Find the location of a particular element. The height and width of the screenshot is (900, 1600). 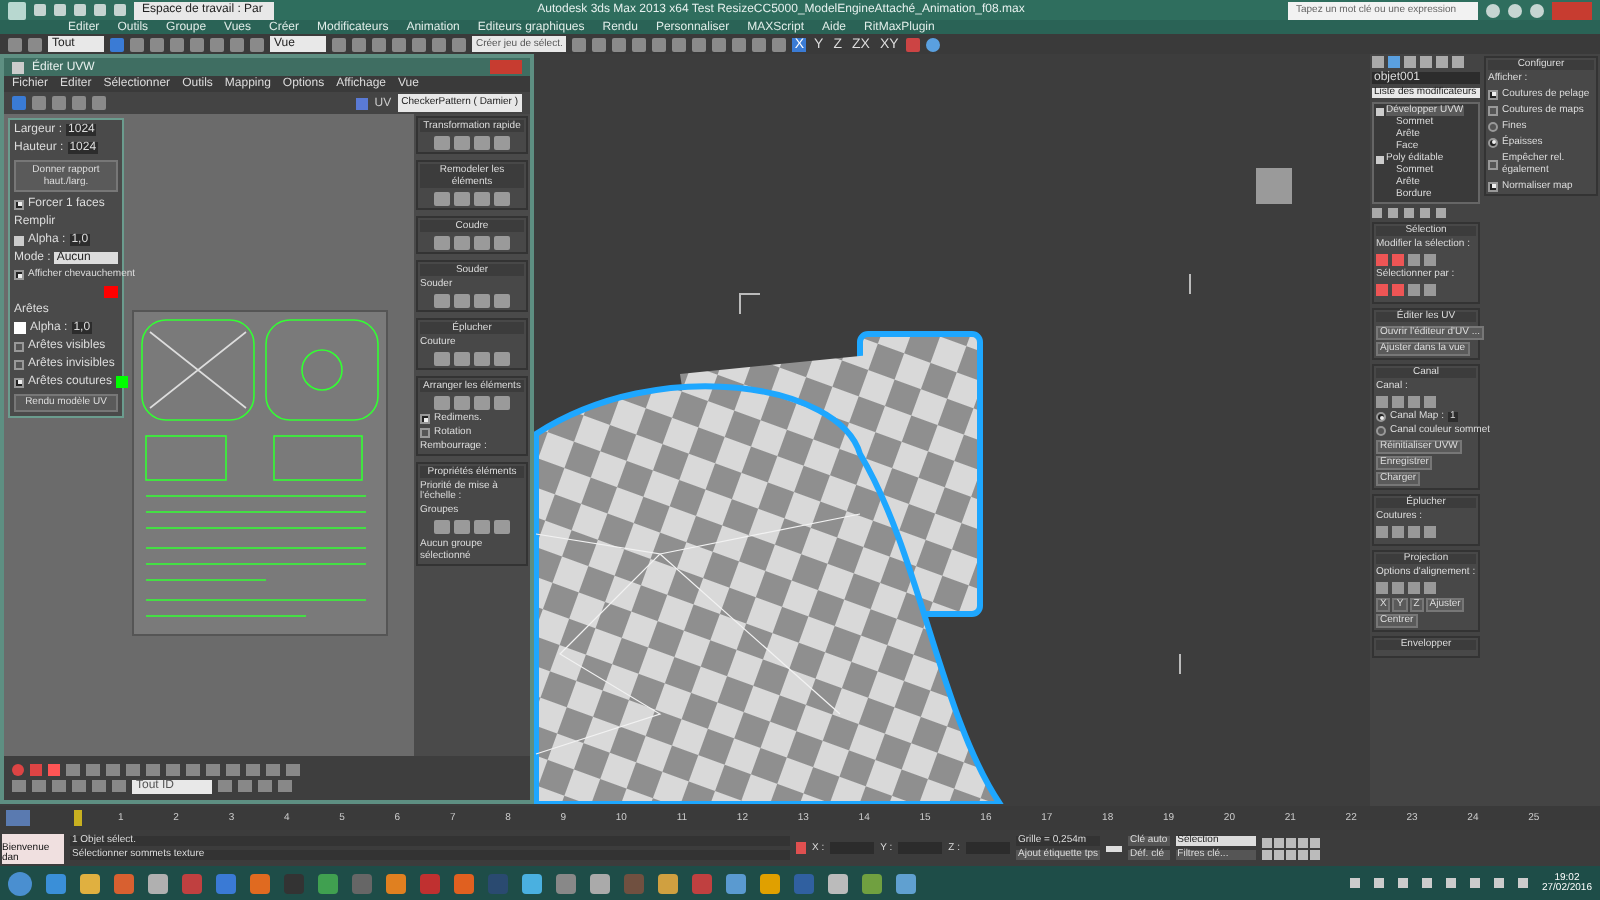

timeline-toggle-button is located at coordinates (18, 818).